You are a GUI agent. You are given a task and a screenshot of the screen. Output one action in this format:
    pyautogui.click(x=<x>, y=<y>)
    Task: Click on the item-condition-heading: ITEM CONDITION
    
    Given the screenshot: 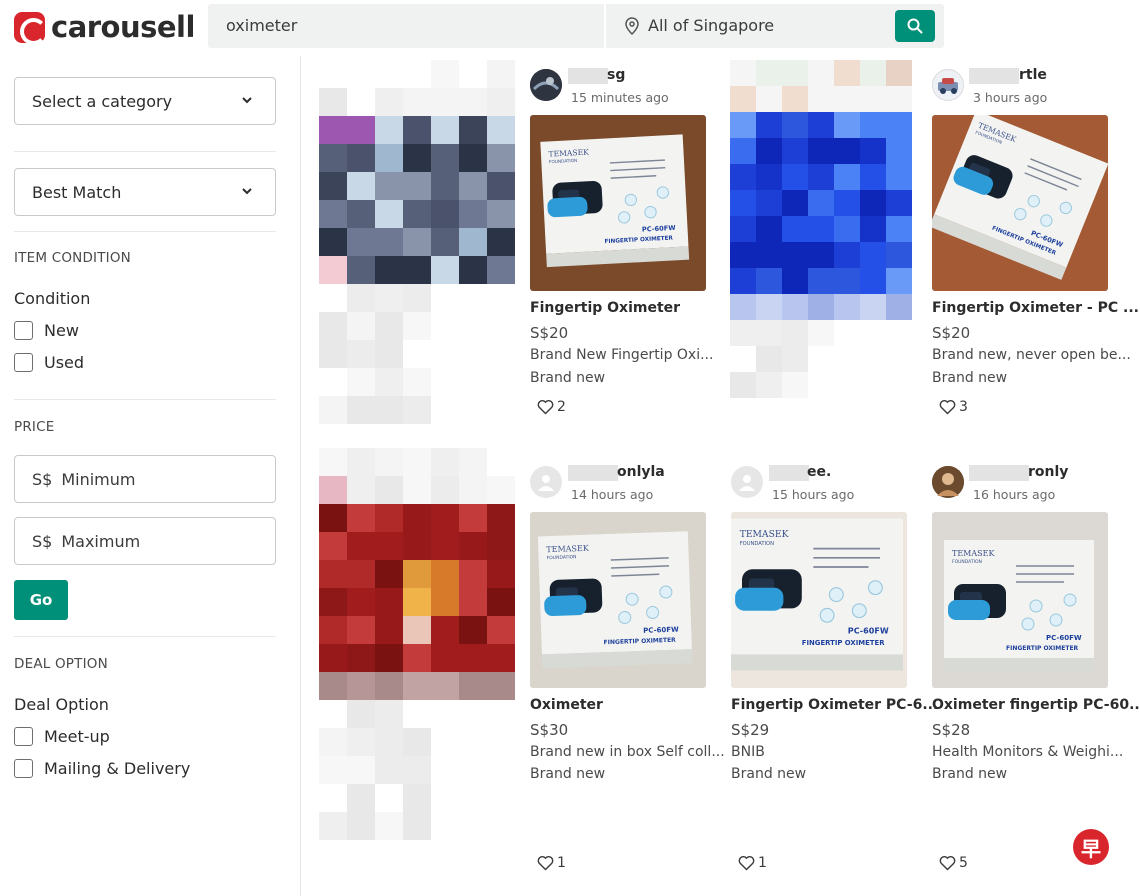 What is the action you would take?
    pyautogui.click(x=72, y=258)
    